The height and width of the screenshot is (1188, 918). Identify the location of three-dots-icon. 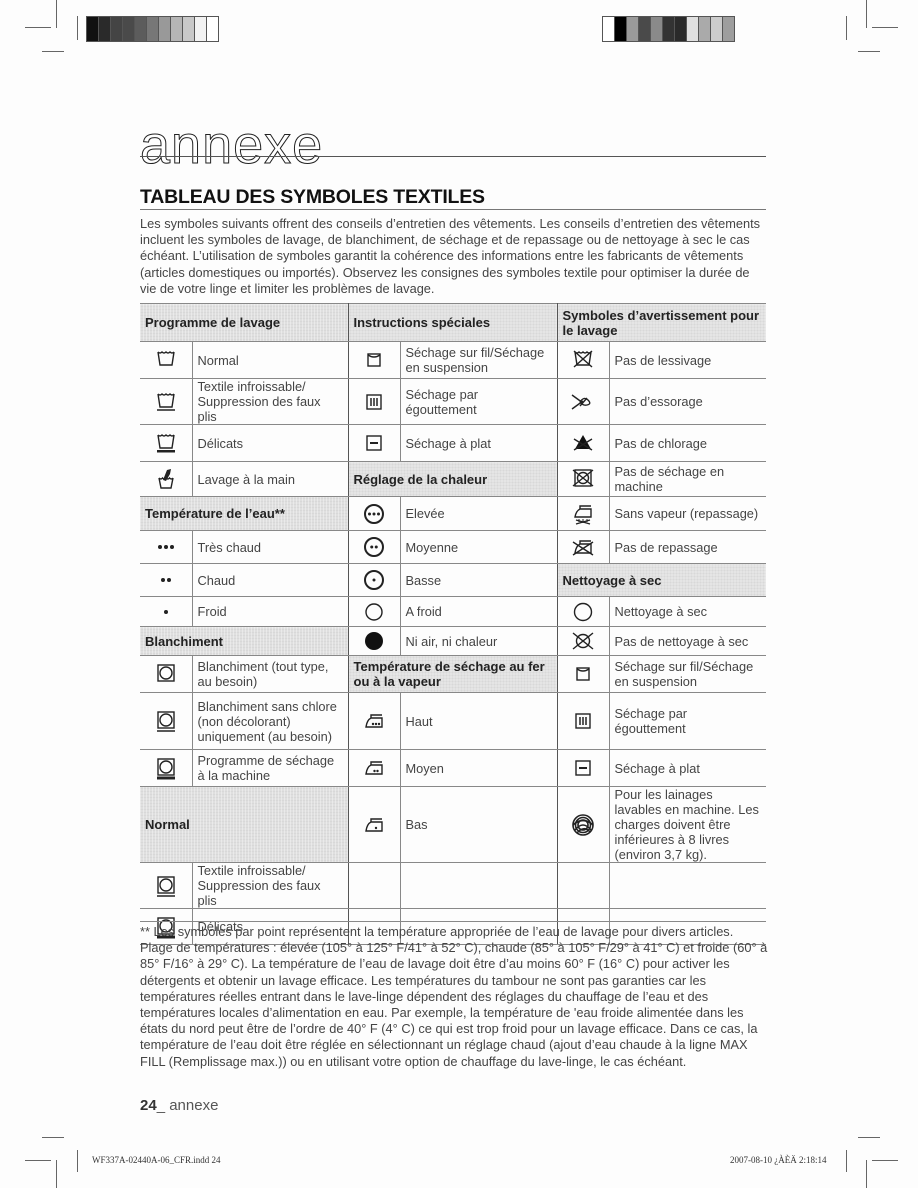
(166, 545).